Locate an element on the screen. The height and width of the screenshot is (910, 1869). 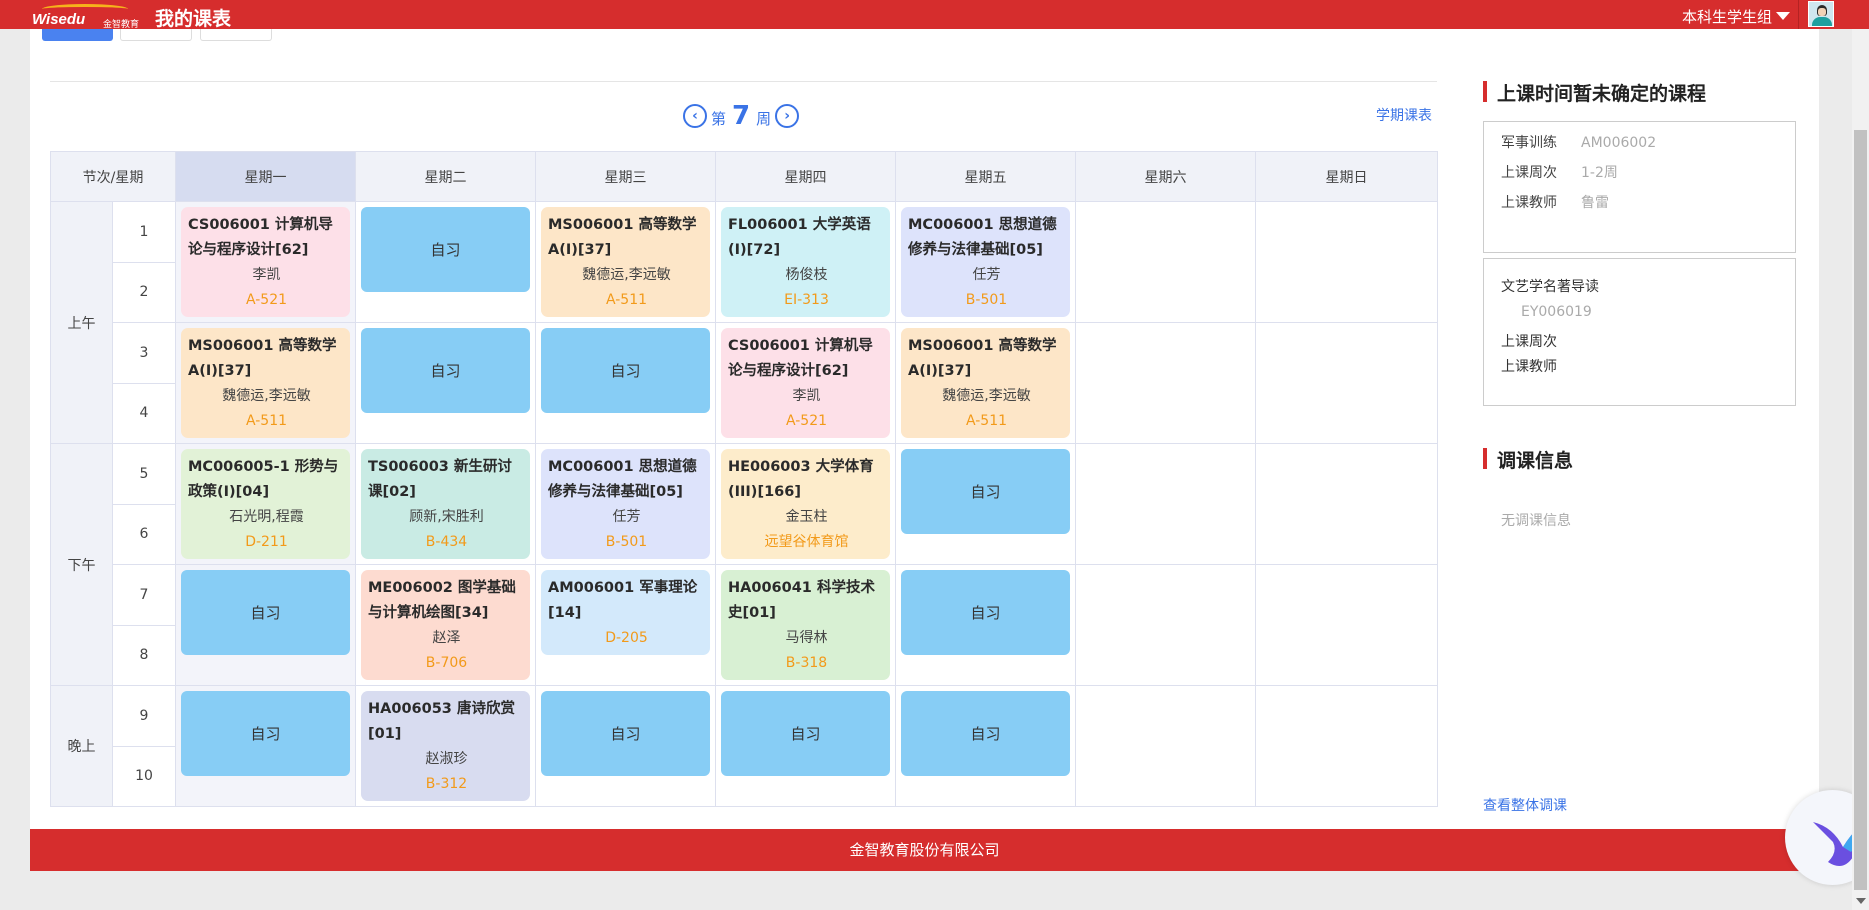
week-prefix: 第 is located at coordinates (719, 119).